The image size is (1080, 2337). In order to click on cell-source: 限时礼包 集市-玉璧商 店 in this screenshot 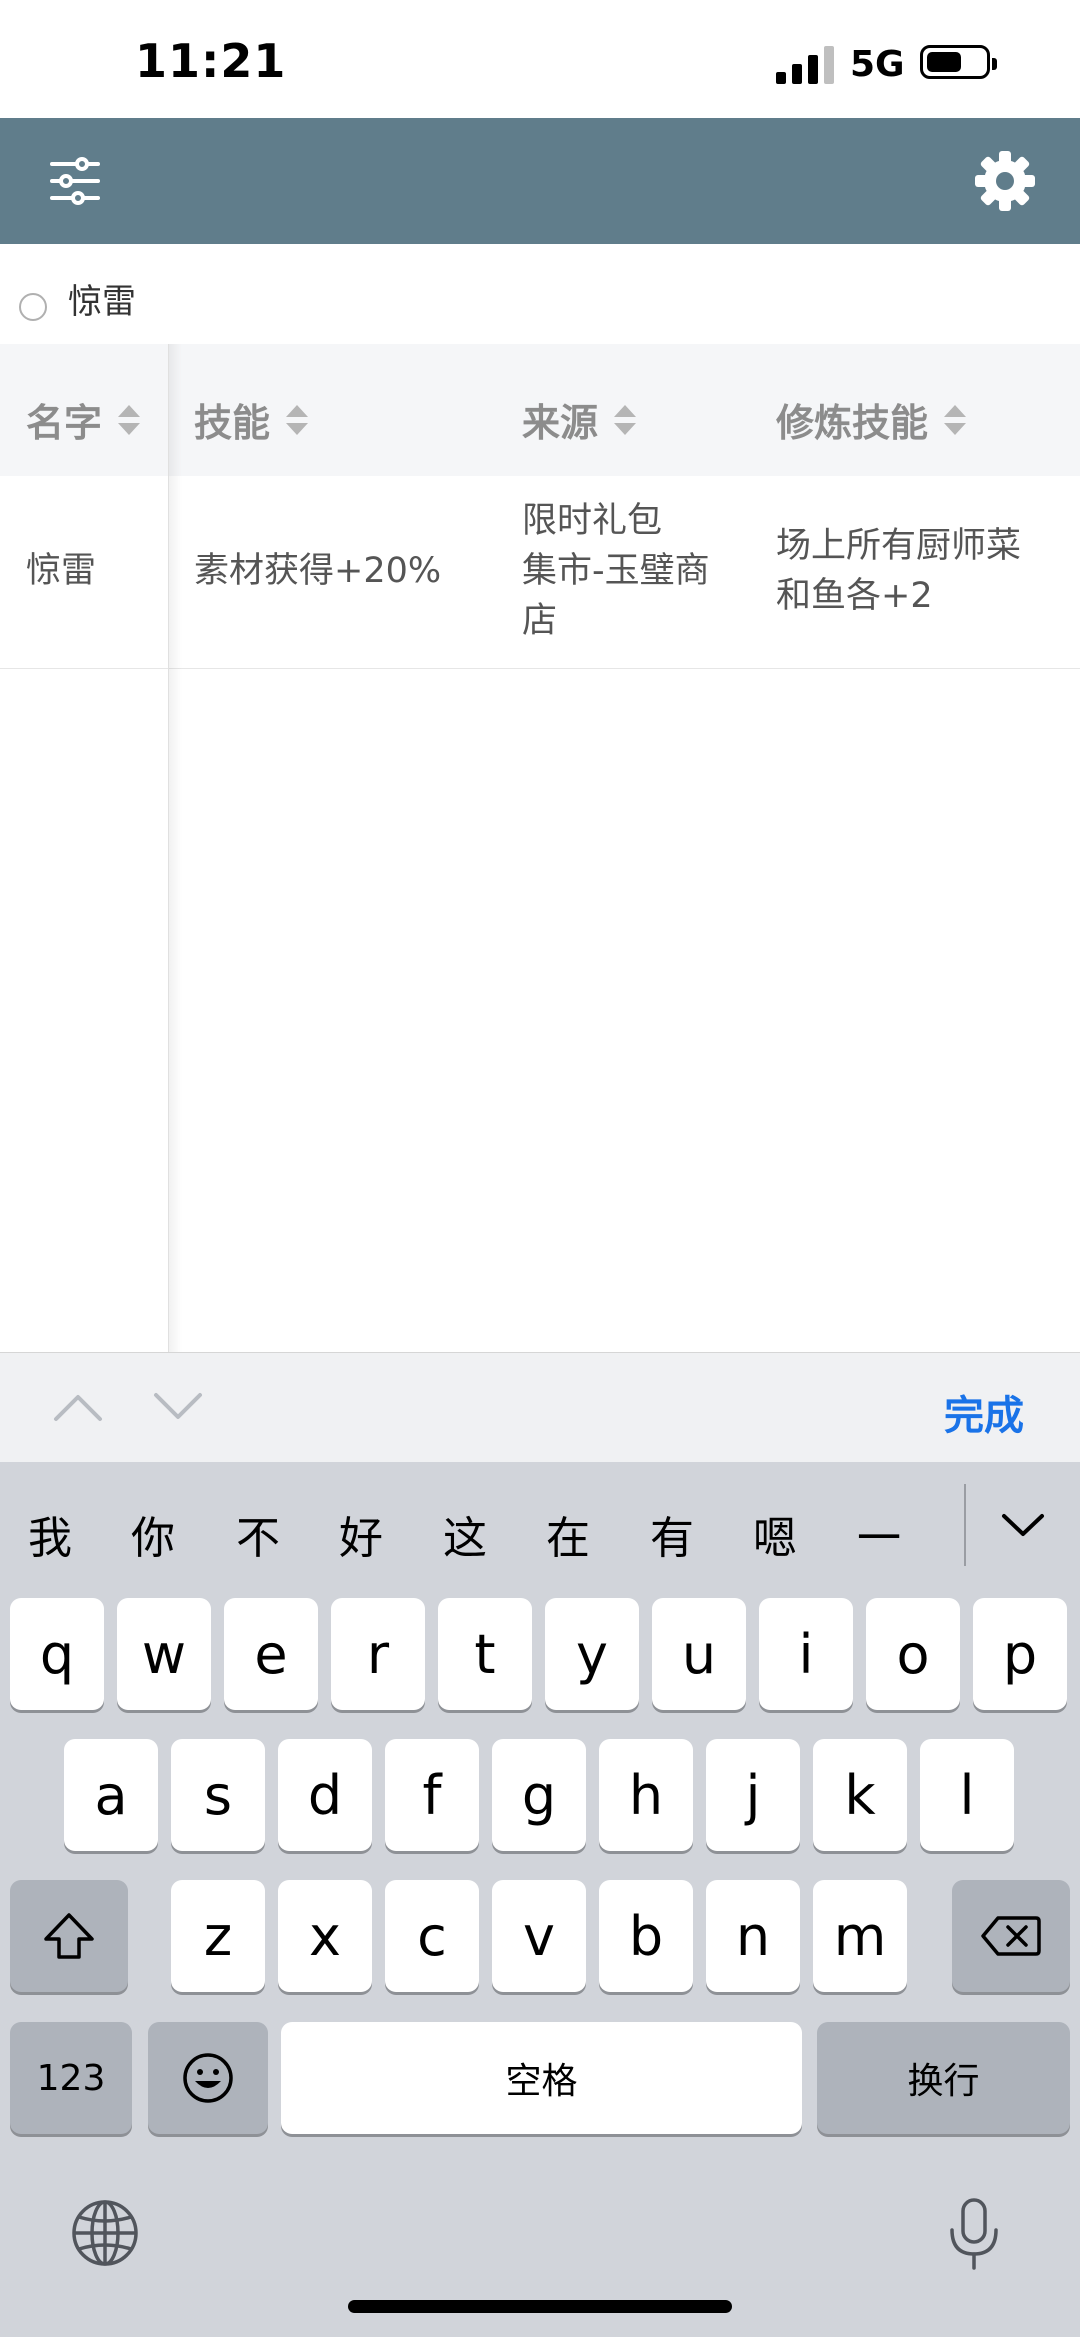, I will do `click(616, 571)`.